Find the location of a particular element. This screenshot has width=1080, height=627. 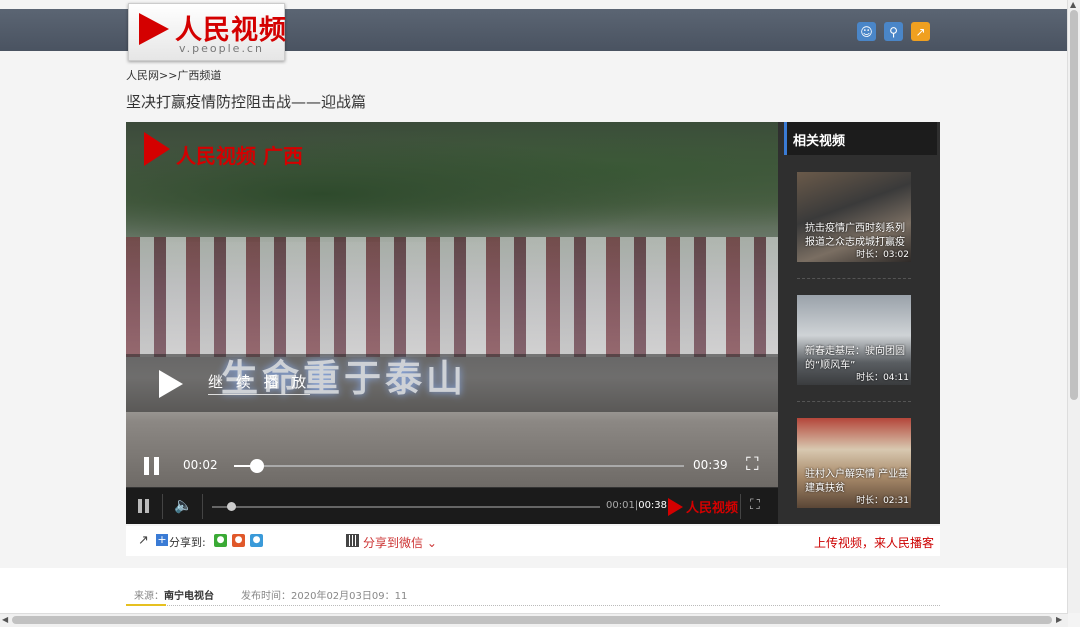

top-icons: ☺ ⚲ ↗ is located at coordinates (893, 31).